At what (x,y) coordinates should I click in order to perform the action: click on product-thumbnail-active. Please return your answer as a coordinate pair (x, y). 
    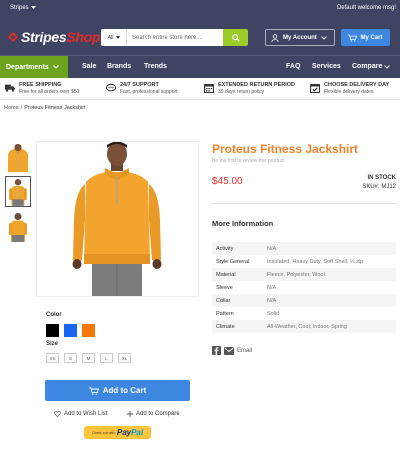
    Looking at the image, I should click on (18, 191).